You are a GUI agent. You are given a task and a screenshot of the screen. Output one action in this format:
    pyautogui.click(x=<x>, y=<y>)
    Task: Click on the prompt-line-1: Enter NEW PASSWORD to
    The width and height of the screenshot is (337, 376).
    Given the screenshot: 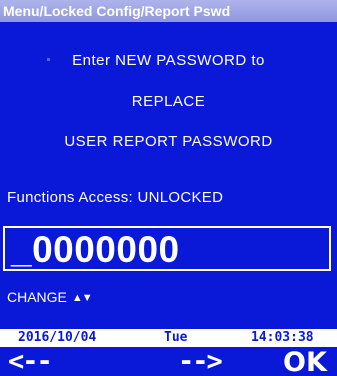 What is the action you would take?
    pyautogui.click(x=168, y=60)
    